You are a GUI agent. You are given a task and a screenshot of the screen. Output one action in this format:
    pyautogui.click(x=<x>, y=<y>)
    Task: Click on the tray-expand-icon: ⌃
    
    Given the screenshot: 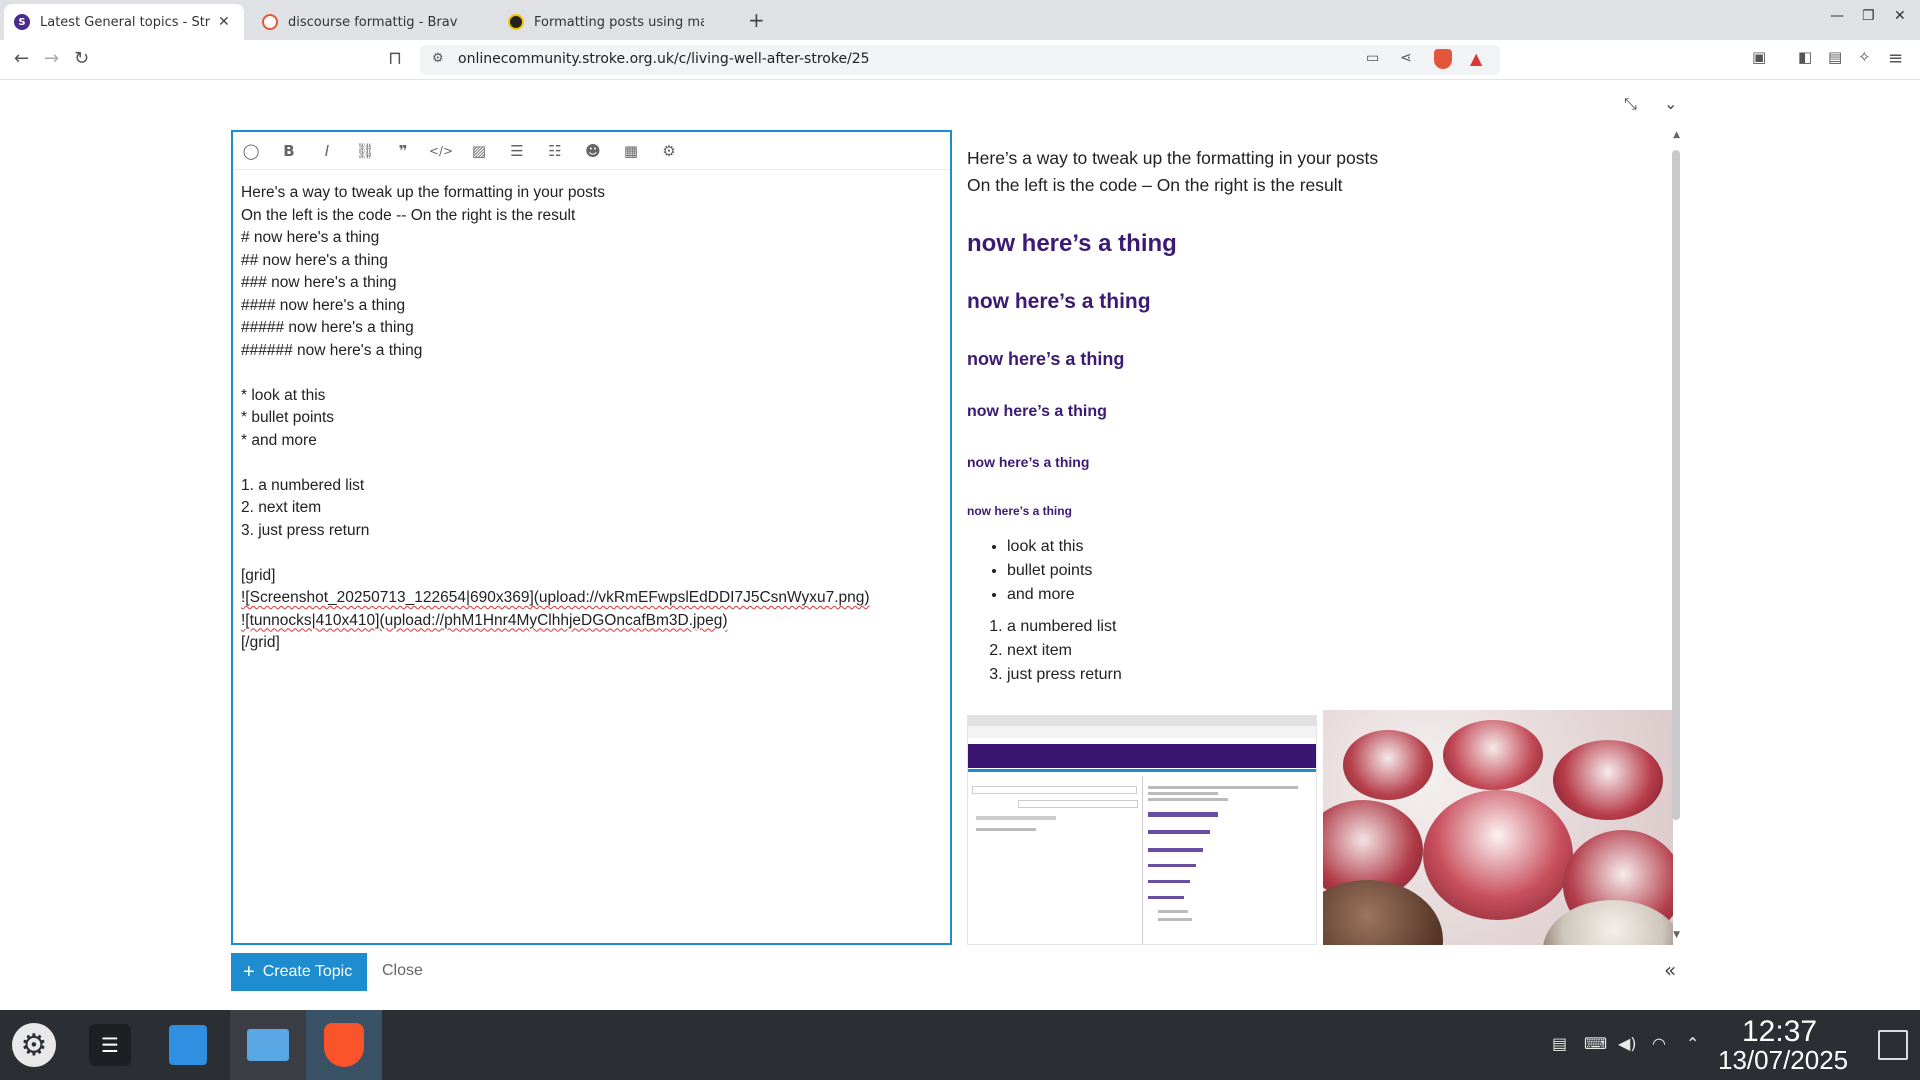 What is the action you would take?
    pyautogui.click(x=1692, y=1043)
    